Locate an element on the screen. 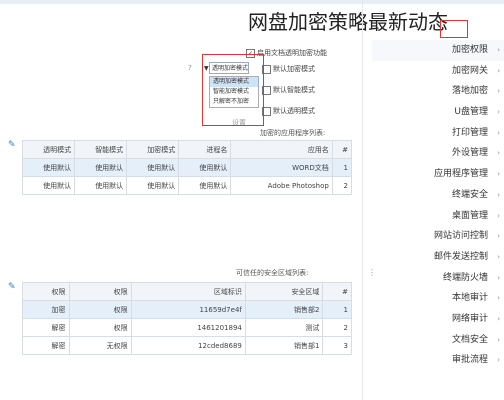 Image resolution: width=504 pixels, height=400 pixels. table-cell: 无权限 is located at coordinates (100, 345).